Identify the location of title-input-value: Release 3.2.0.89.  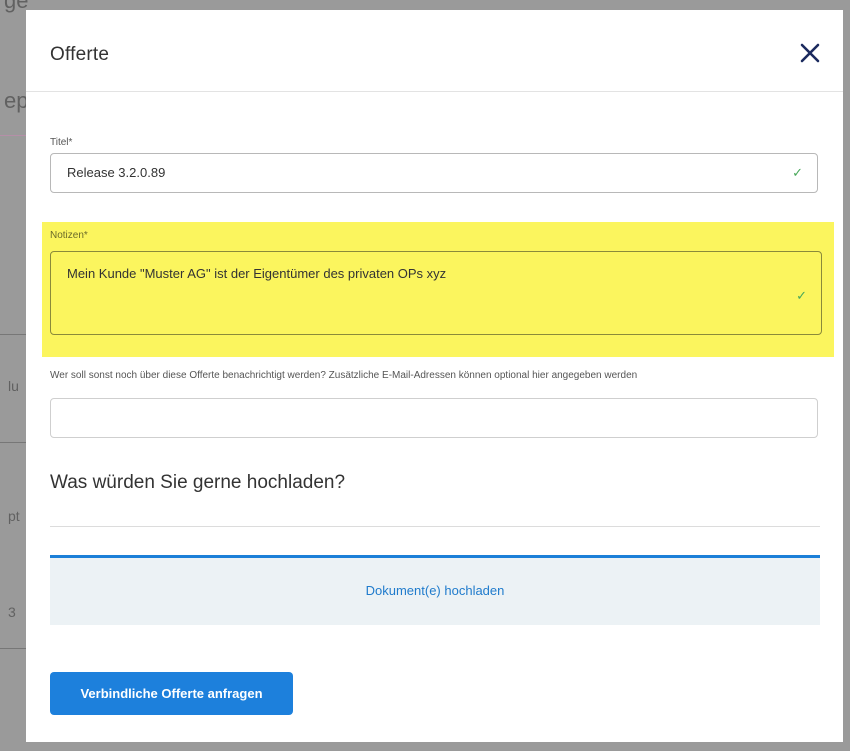
(116, 172).